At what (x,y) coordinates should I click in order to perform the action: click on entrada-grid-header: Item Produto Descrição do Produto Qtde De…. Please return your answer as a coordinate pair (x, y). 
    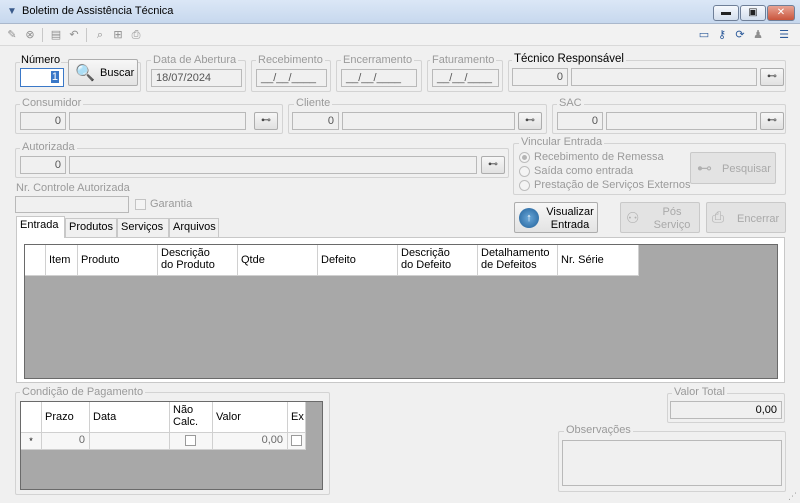
    Looking at the image, I should click on (332, 260).